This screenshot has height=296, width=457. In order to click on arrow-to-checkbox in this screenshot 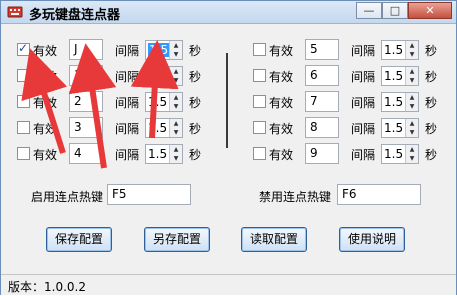, I will do `click(44, 101)`.